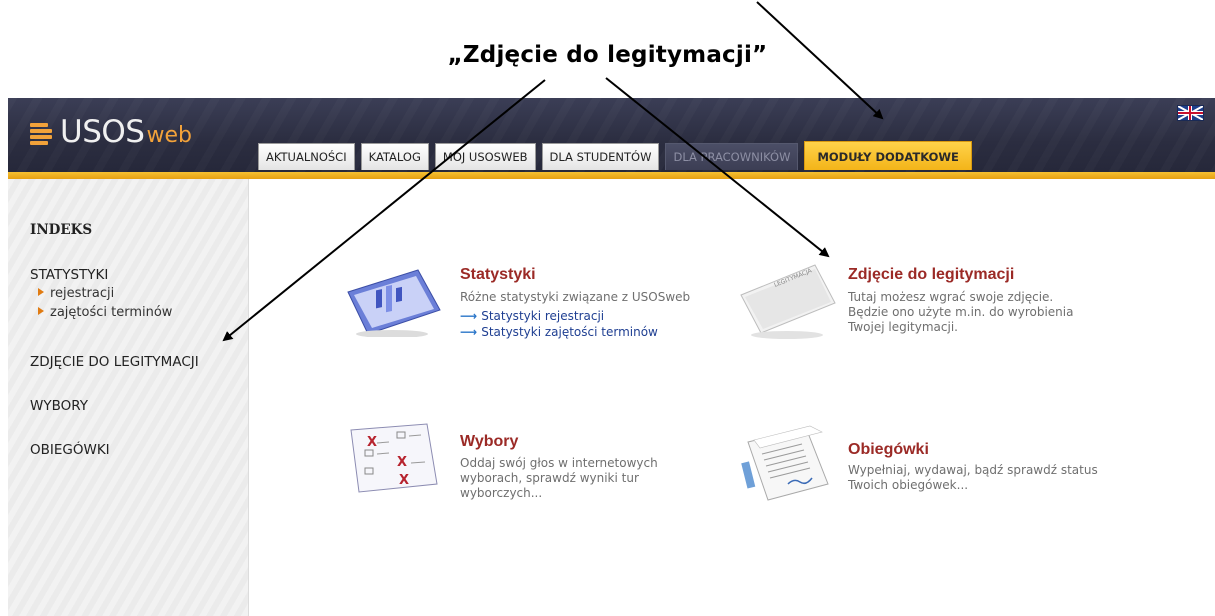  Describe the element at coordinates (70, 450) in the screenshot. I see `sidebar-item-obiegowki: OBIEGÓWKI` at that location.